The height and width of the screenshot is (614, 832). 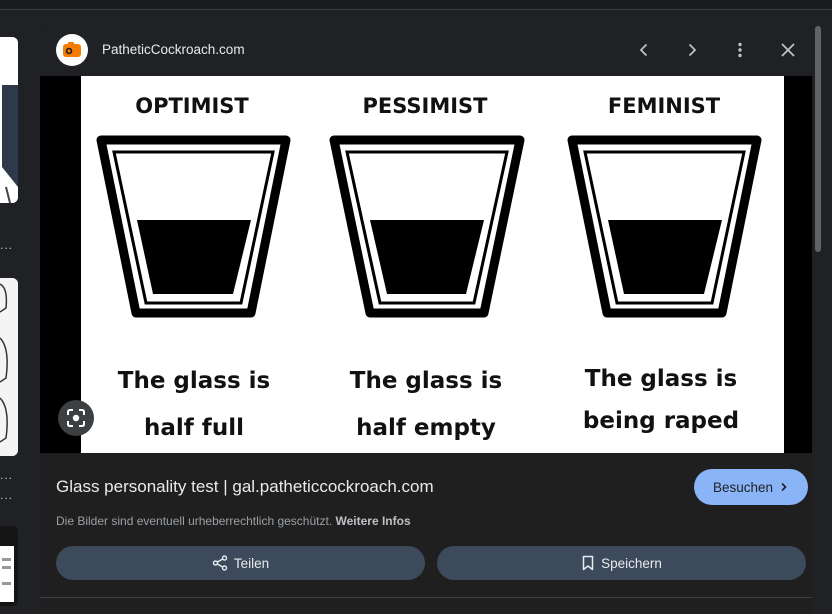 What do you see at coordinates (426, 597) in the screenshot?
I see `panel-divider` at bounding box center [426, 597].